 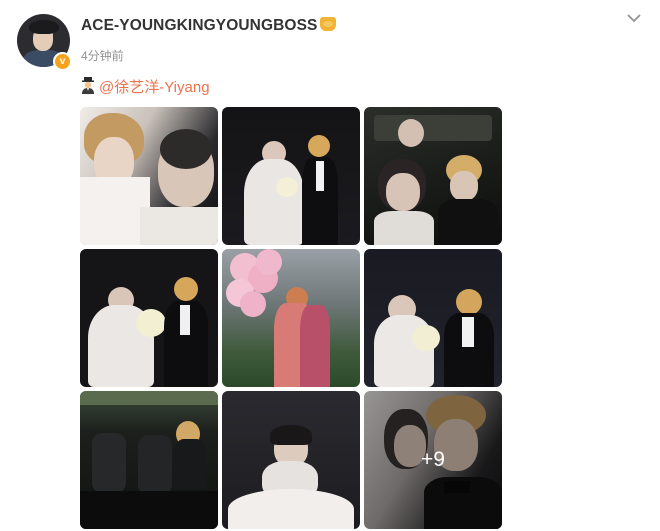 I want to click on username-row: ACE-YOUNGKINGYOUNGBOSS, so click(x=209, y=26).